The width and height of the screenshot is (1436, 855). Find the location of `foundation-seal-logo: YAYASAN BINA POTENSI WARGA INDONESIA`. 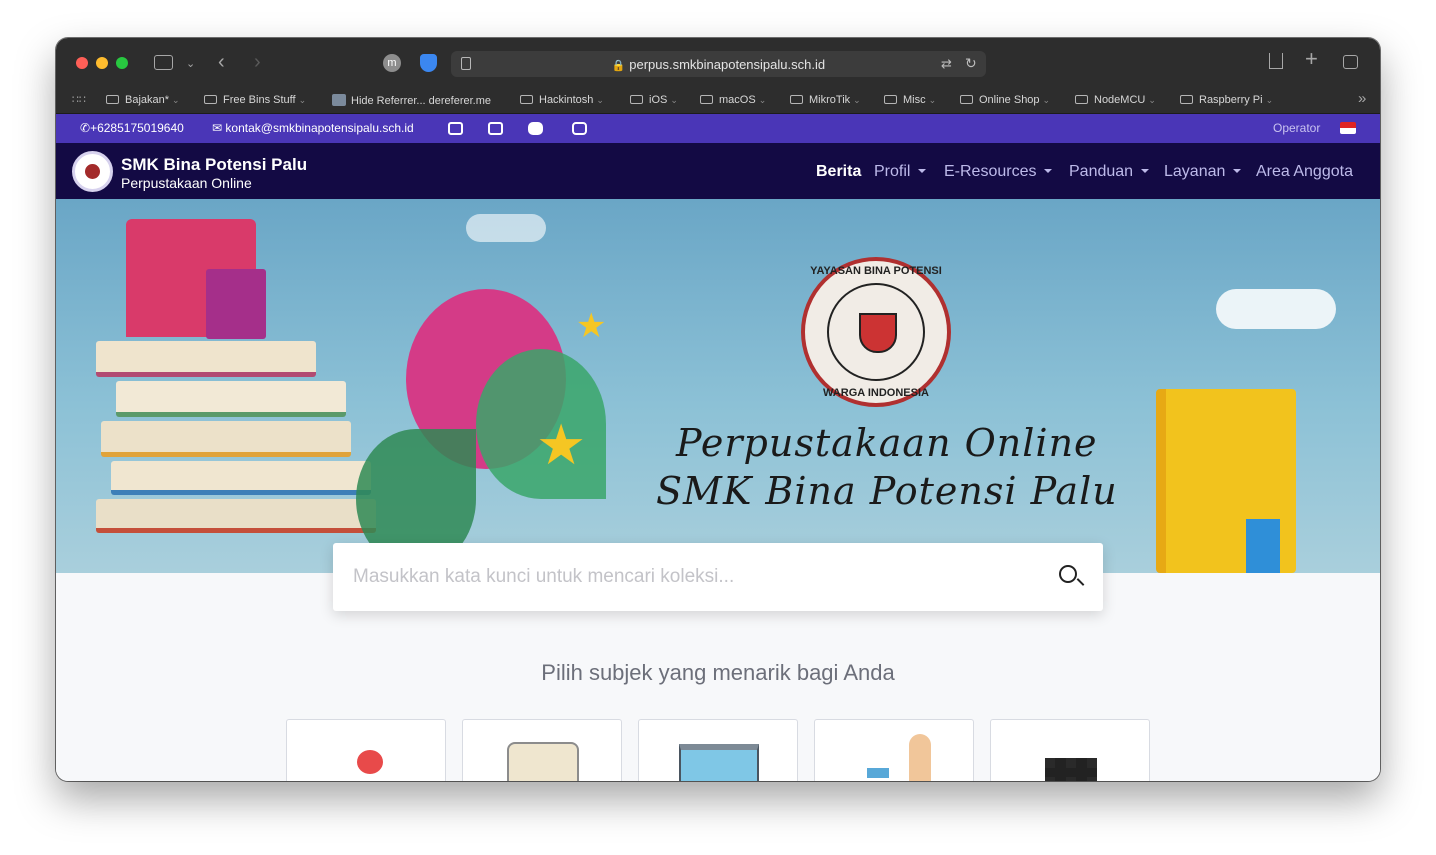

foundation-seal-logo: YAYASAN BINA POTENSI WARGA INDONESIA is located at coordinates (876, 332).